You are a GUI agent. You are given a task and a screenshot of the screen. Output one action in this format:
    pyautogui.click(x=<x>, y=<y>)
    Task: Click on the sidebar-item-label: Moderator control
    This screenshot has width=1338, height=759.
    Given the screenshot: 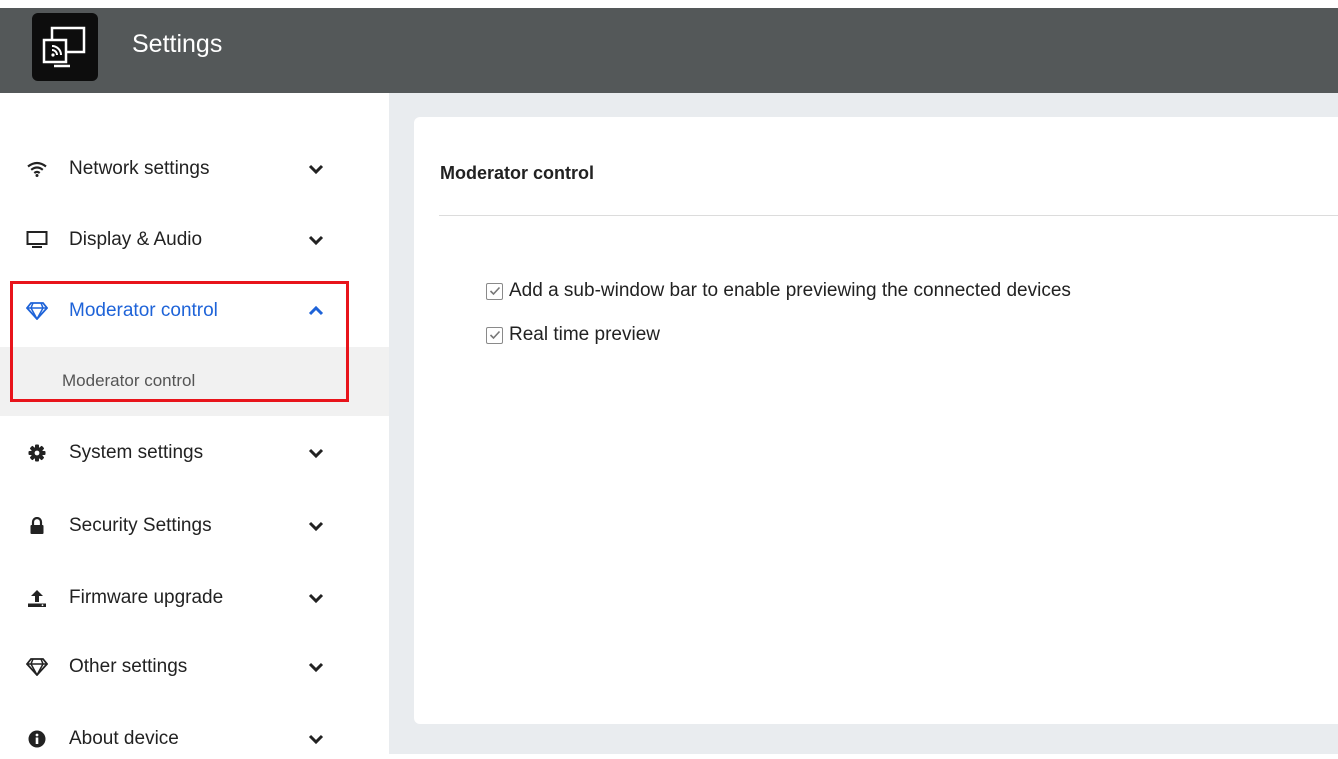 What is the action you would take?
    pyautogui.click(x=143, y=310)
    